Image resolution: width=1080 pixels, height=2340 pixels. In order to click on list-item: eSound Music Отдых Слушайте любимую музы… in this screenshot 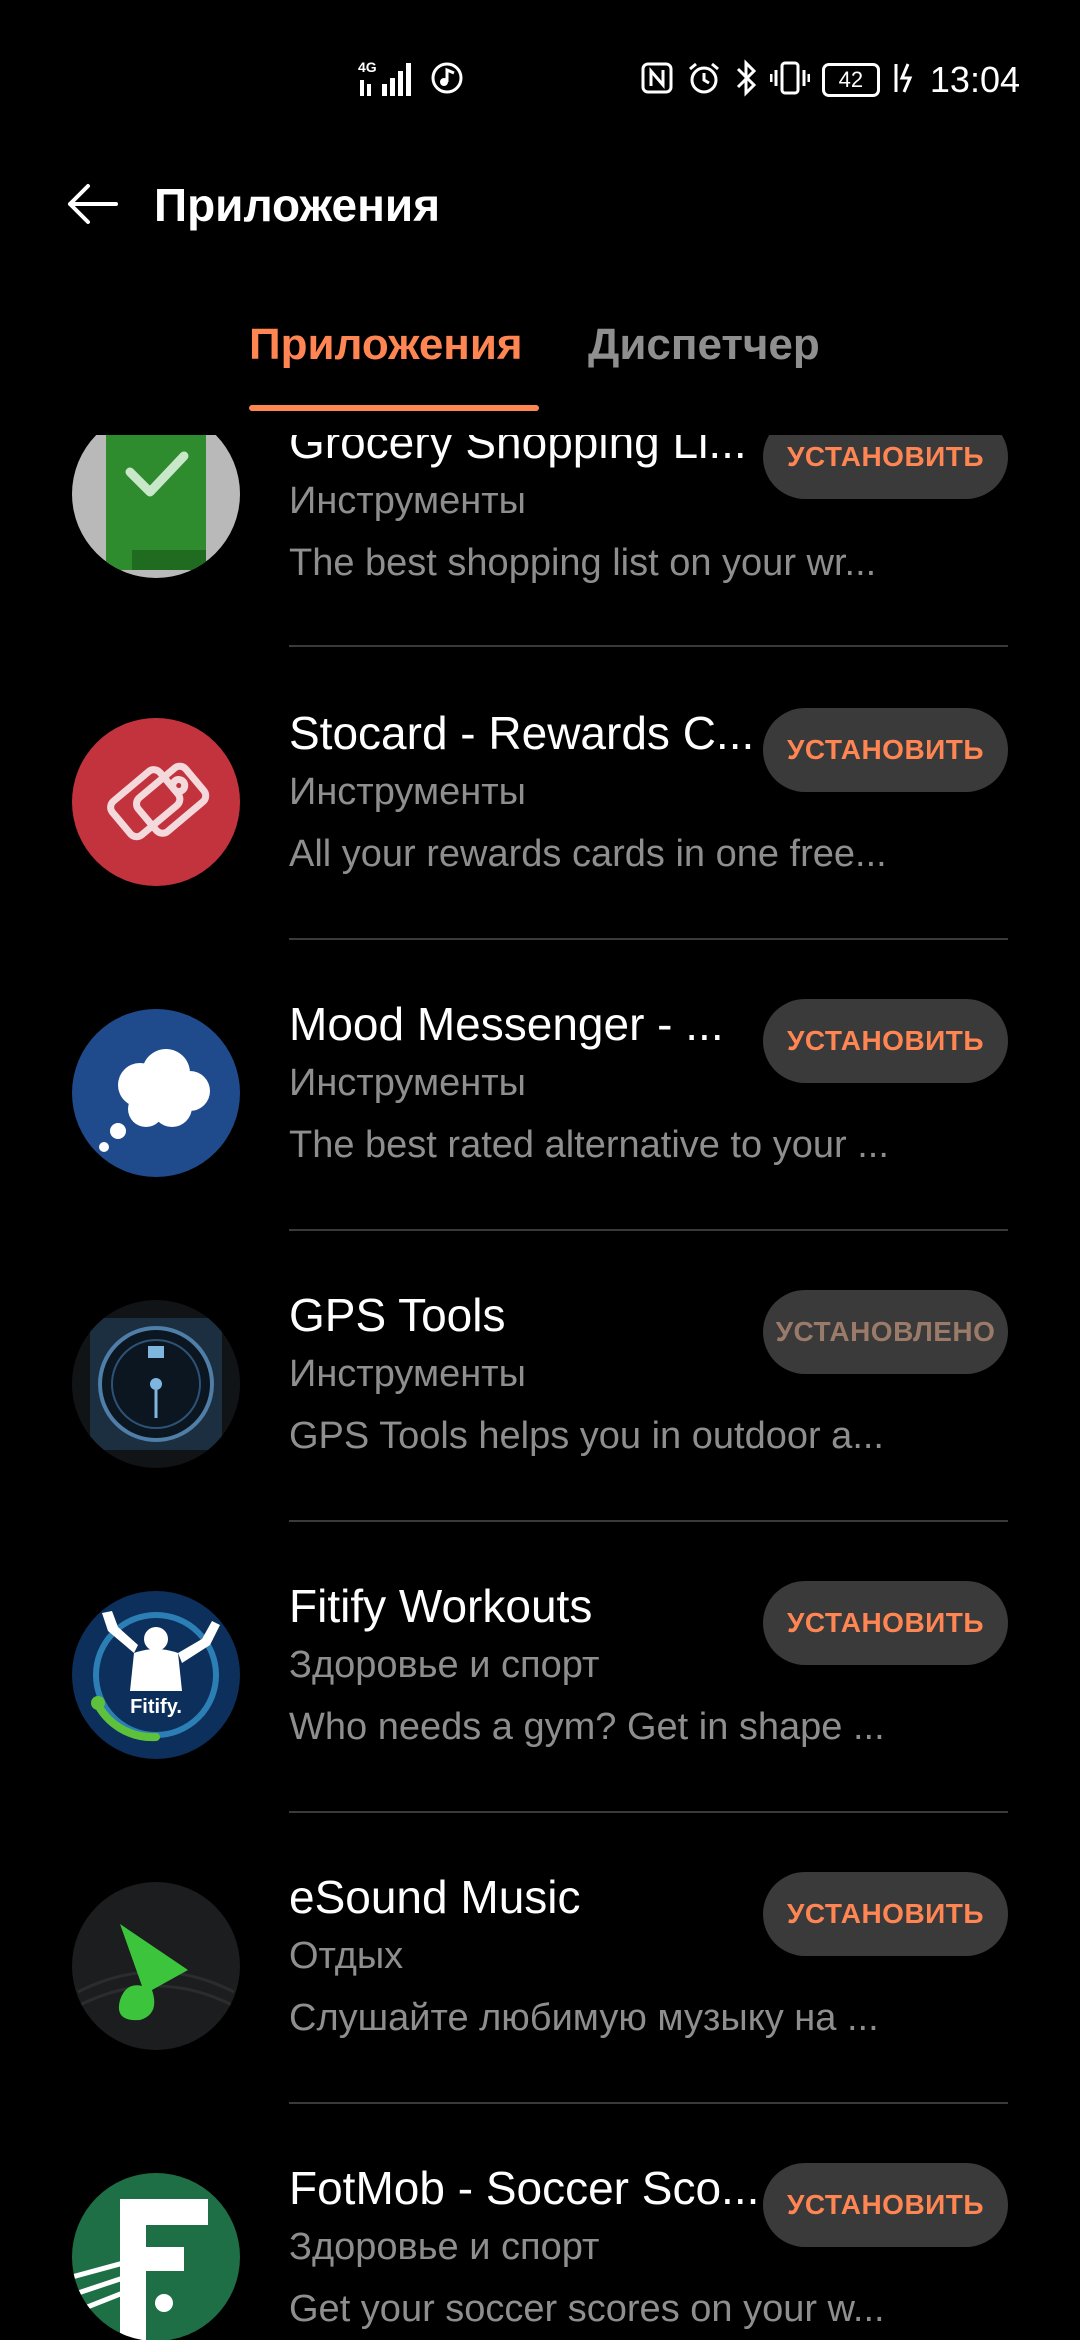, I will do `click(540, 1975)`.